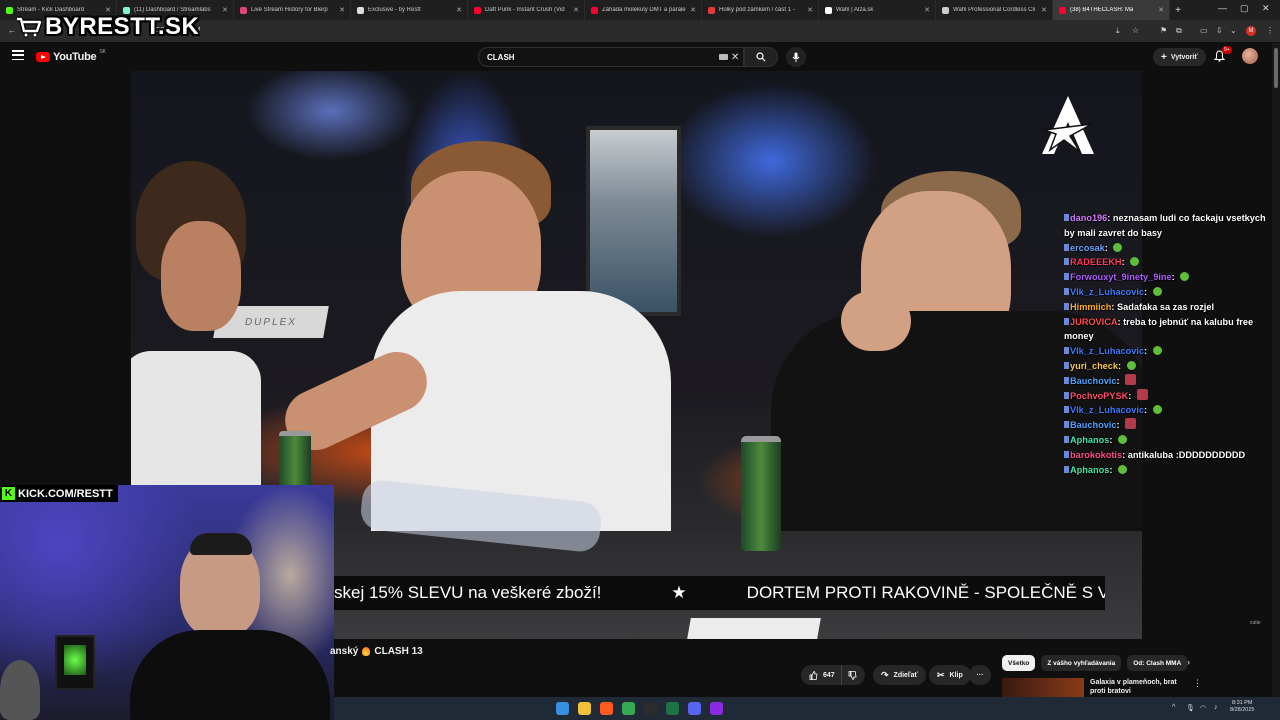 The image size is (1280, 720). Describe the element at coordinates (59, 493) in the screenshot. I see `kick-channel-badge: K KICK.COM/RESTT` at that location.